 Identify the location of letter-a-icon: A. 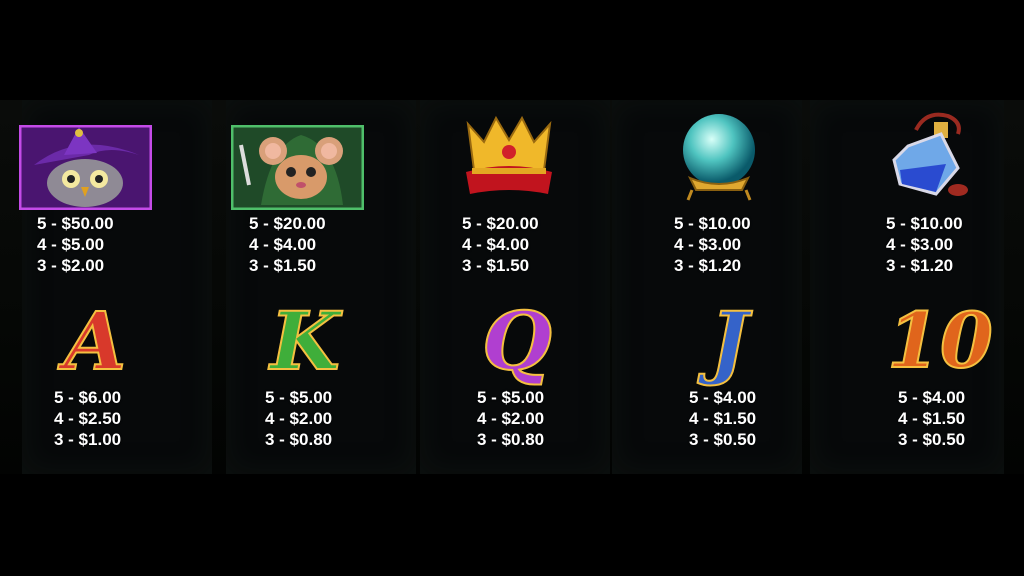
(95, 341).